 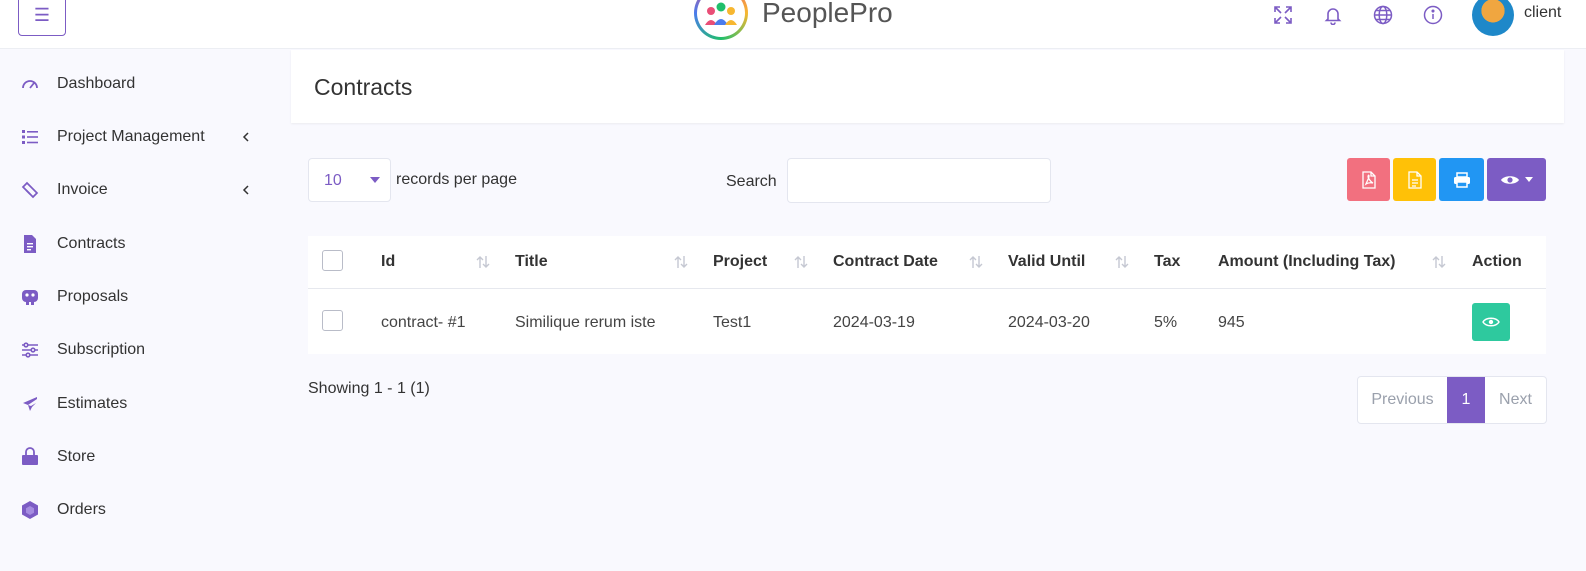 I want to click on view-contract-button, so click(x=1491, y=322).